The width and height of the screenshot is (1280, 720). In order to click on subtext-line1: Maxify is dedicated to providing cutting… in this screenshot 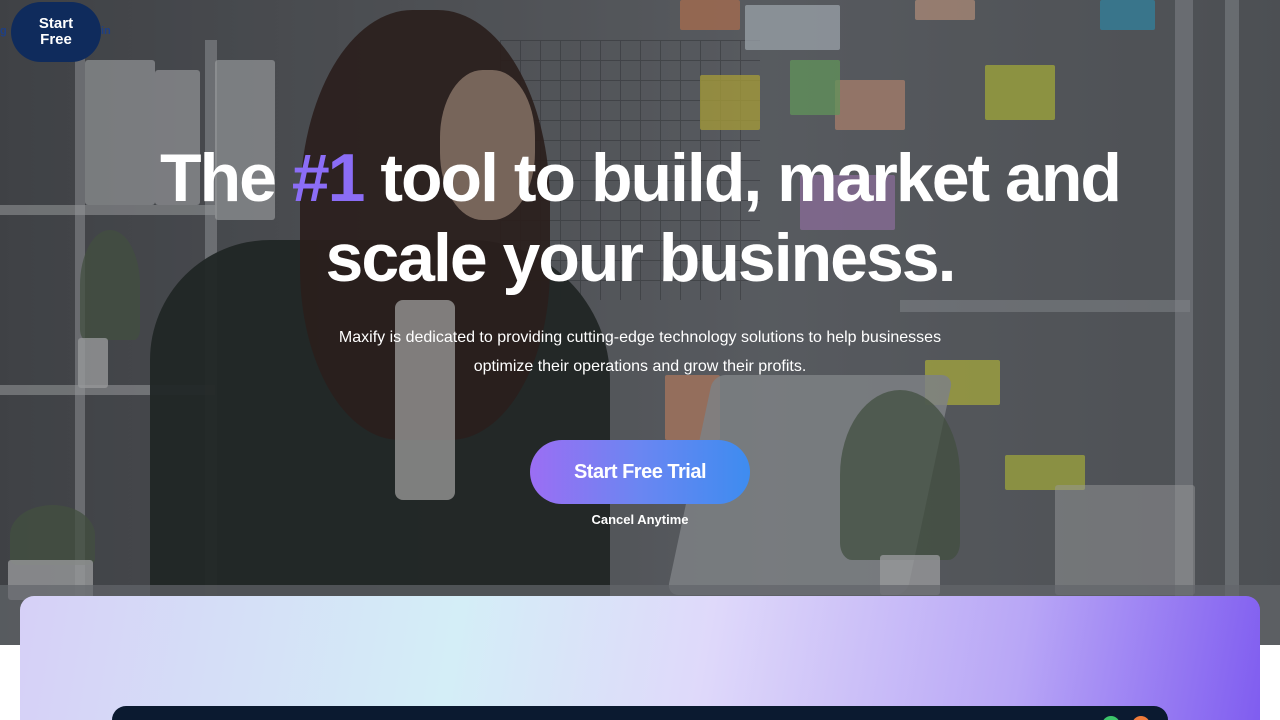, I will do `click(640, 337)`.